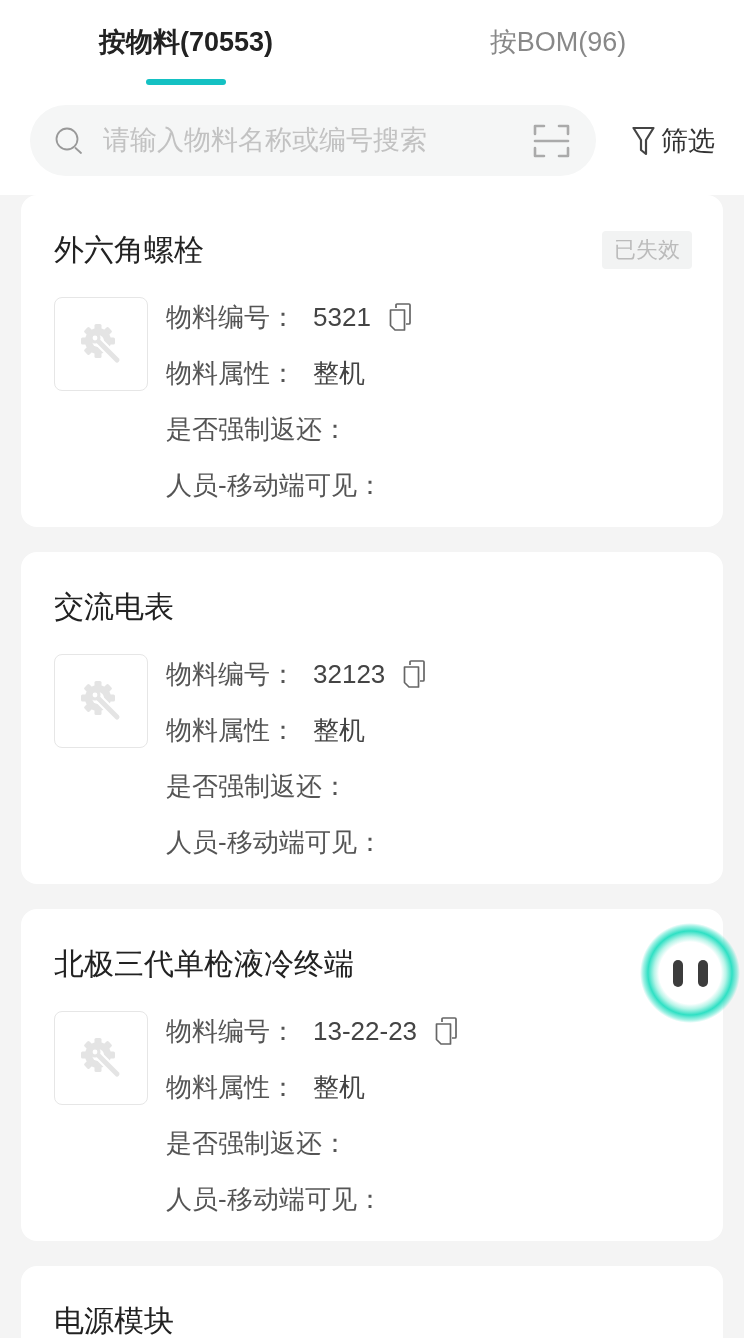 Image resolution: width=744 pixels, height=1338 pixels. What do you see at coordinates (647, 250) in the screenshot?
I see `status-badge: 已失效` at bounding box center [647, 250].